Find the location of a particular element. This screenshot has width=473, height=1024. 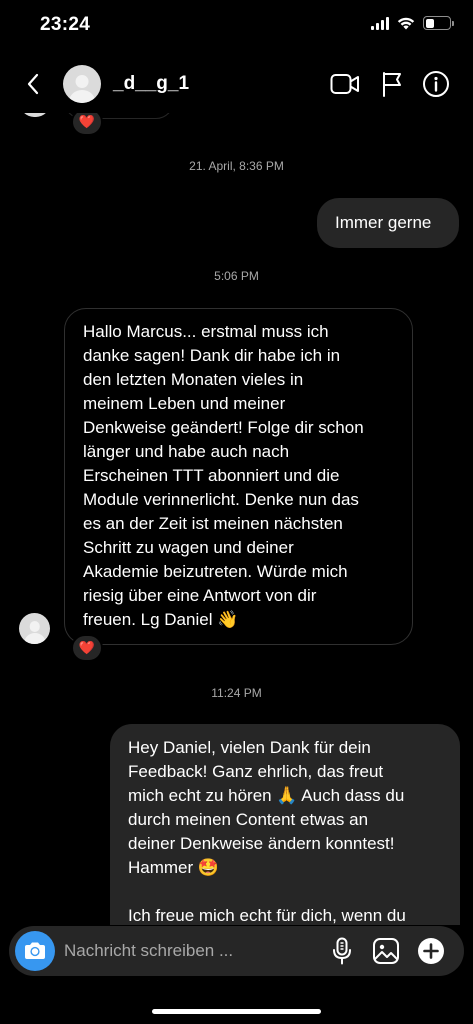

message-line: es an der Zeit ist meinen nächsten is located at coordinates (213, 523).